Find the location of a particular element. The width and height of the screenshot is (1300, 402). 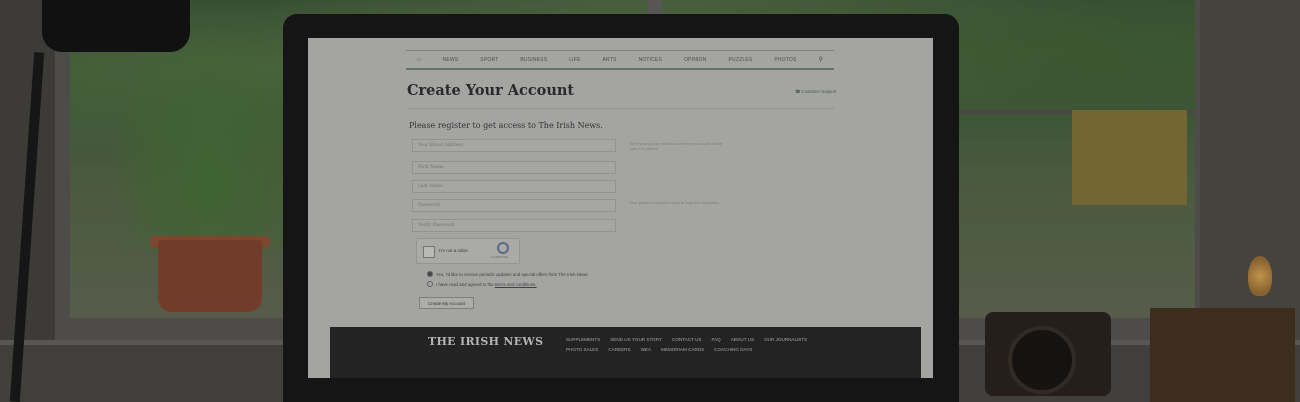

nav-item-opinion: OPINION is located at coordinates (695, 60).